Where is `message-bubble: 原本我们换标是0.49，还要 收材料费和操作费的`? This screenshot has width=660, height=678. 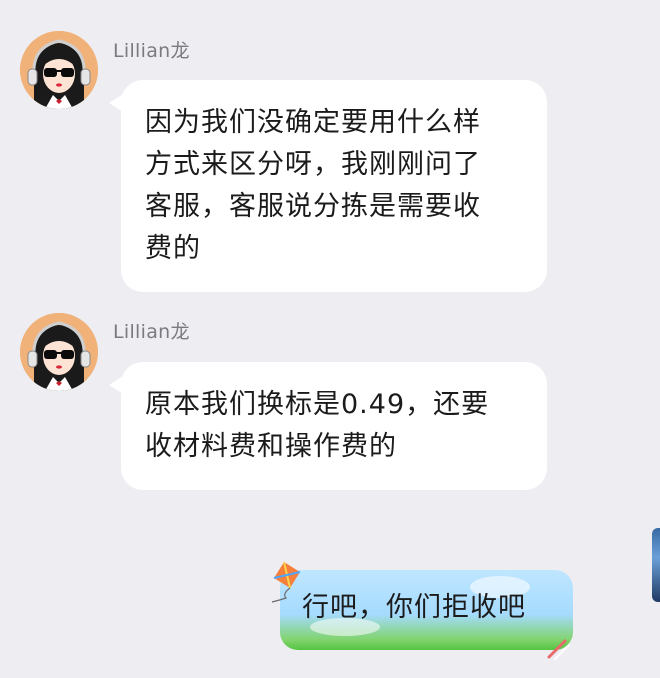 message-bubble: 原本我们换标是0.49，还要 收材料费和操作费的 is located at coordinates (328, 426).